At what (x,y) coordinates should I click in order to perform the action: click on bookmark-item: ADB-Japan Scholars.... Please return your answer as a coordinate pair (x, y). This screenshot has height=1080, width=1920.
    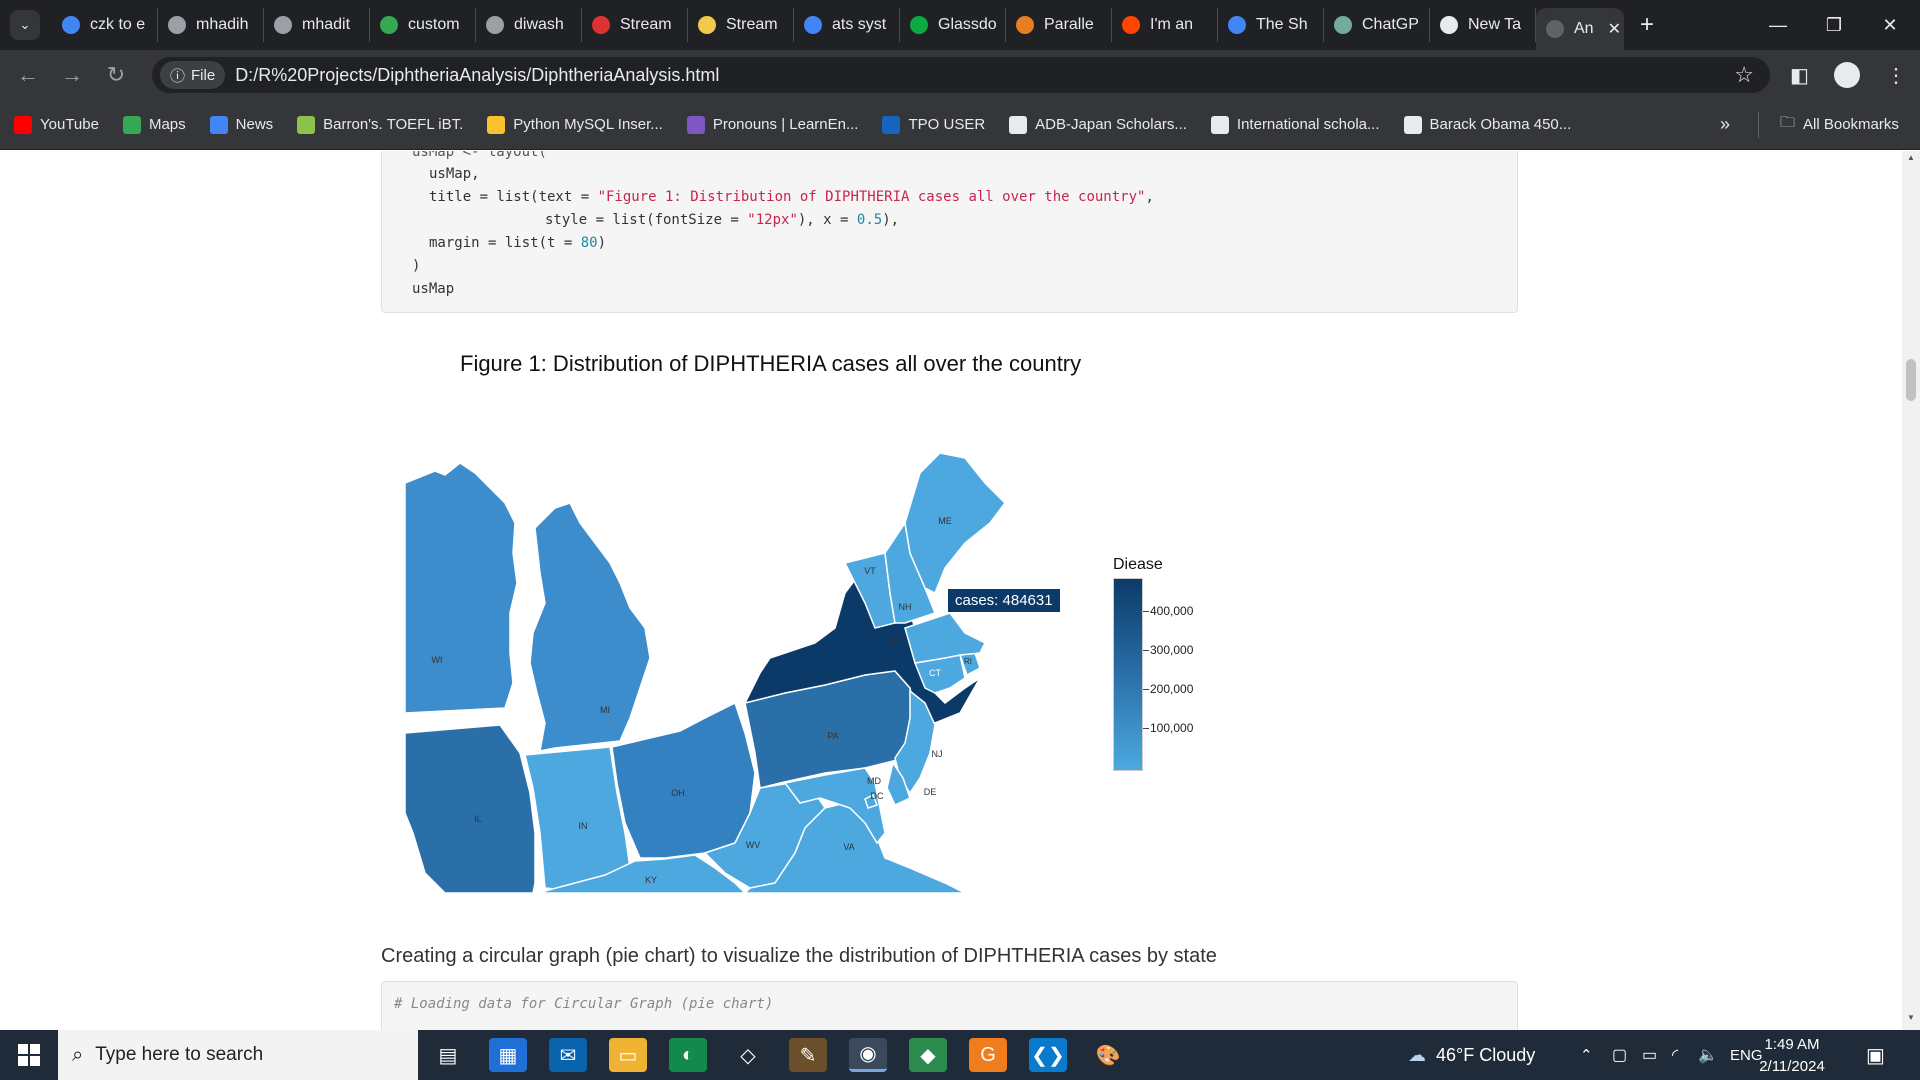
    Looking at the image, I should click on (1098, 124).